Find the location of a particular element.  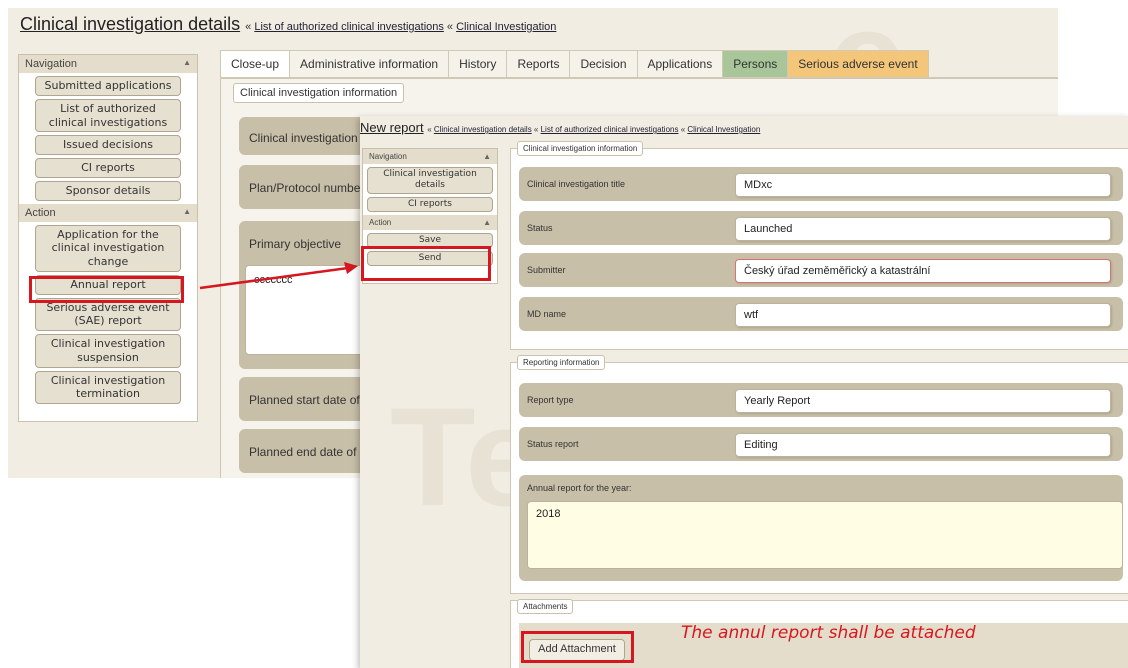

status-report-field: Editing is located at coordinates (923, 445).